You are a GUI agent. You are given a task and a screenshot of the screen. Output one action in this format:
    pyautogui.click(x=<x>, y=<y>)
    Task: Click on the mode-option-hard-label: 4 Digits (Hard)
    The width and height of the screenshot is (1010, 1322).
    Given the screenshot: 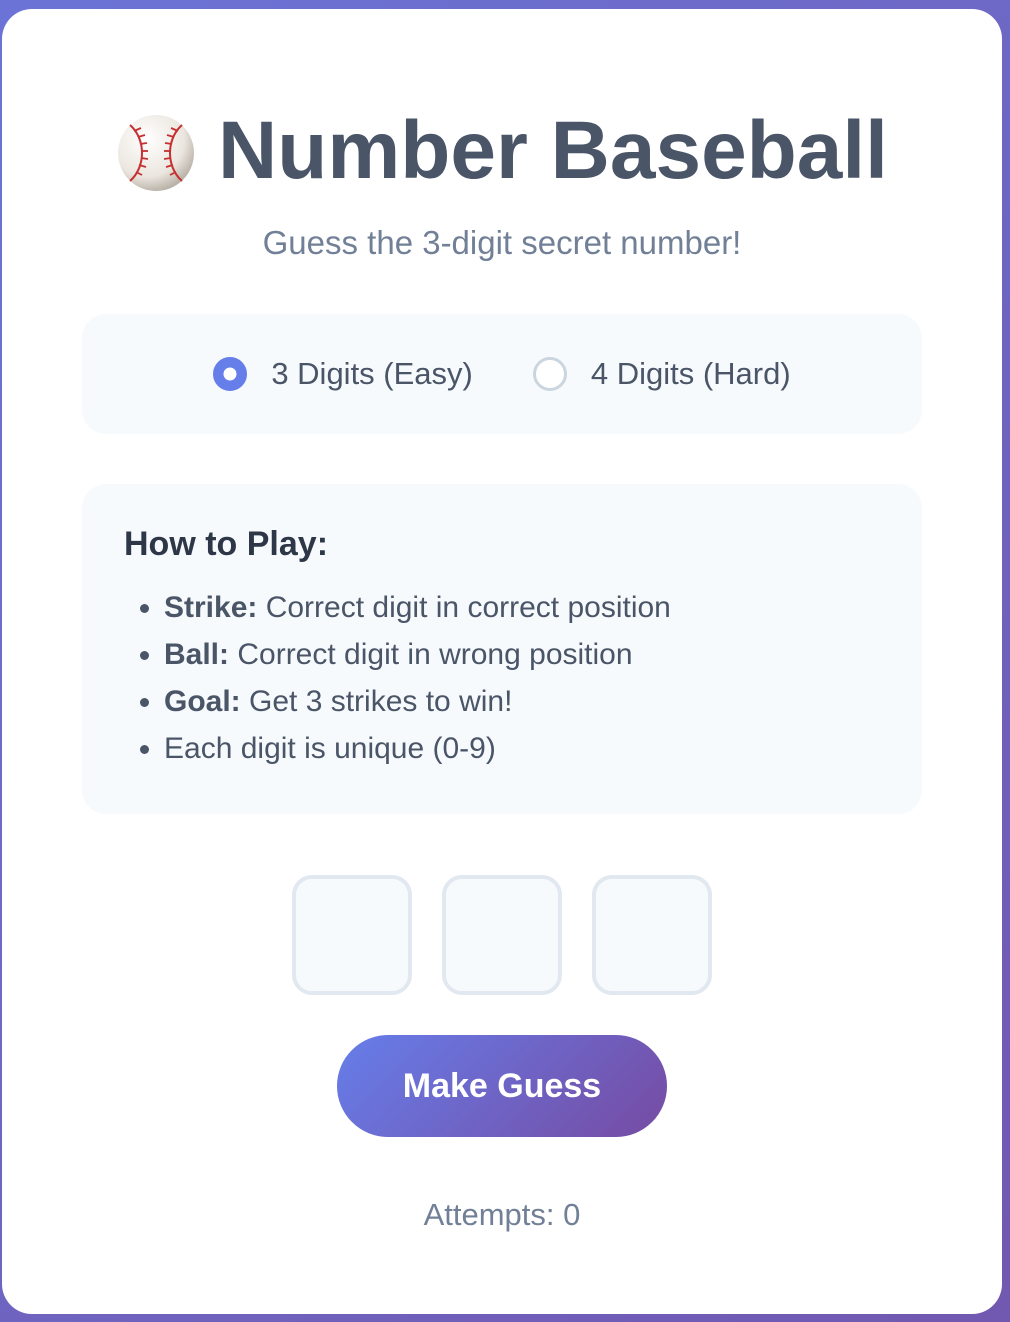 What is the action you would take?
    pyautogui.click(x=690, y=373)
    